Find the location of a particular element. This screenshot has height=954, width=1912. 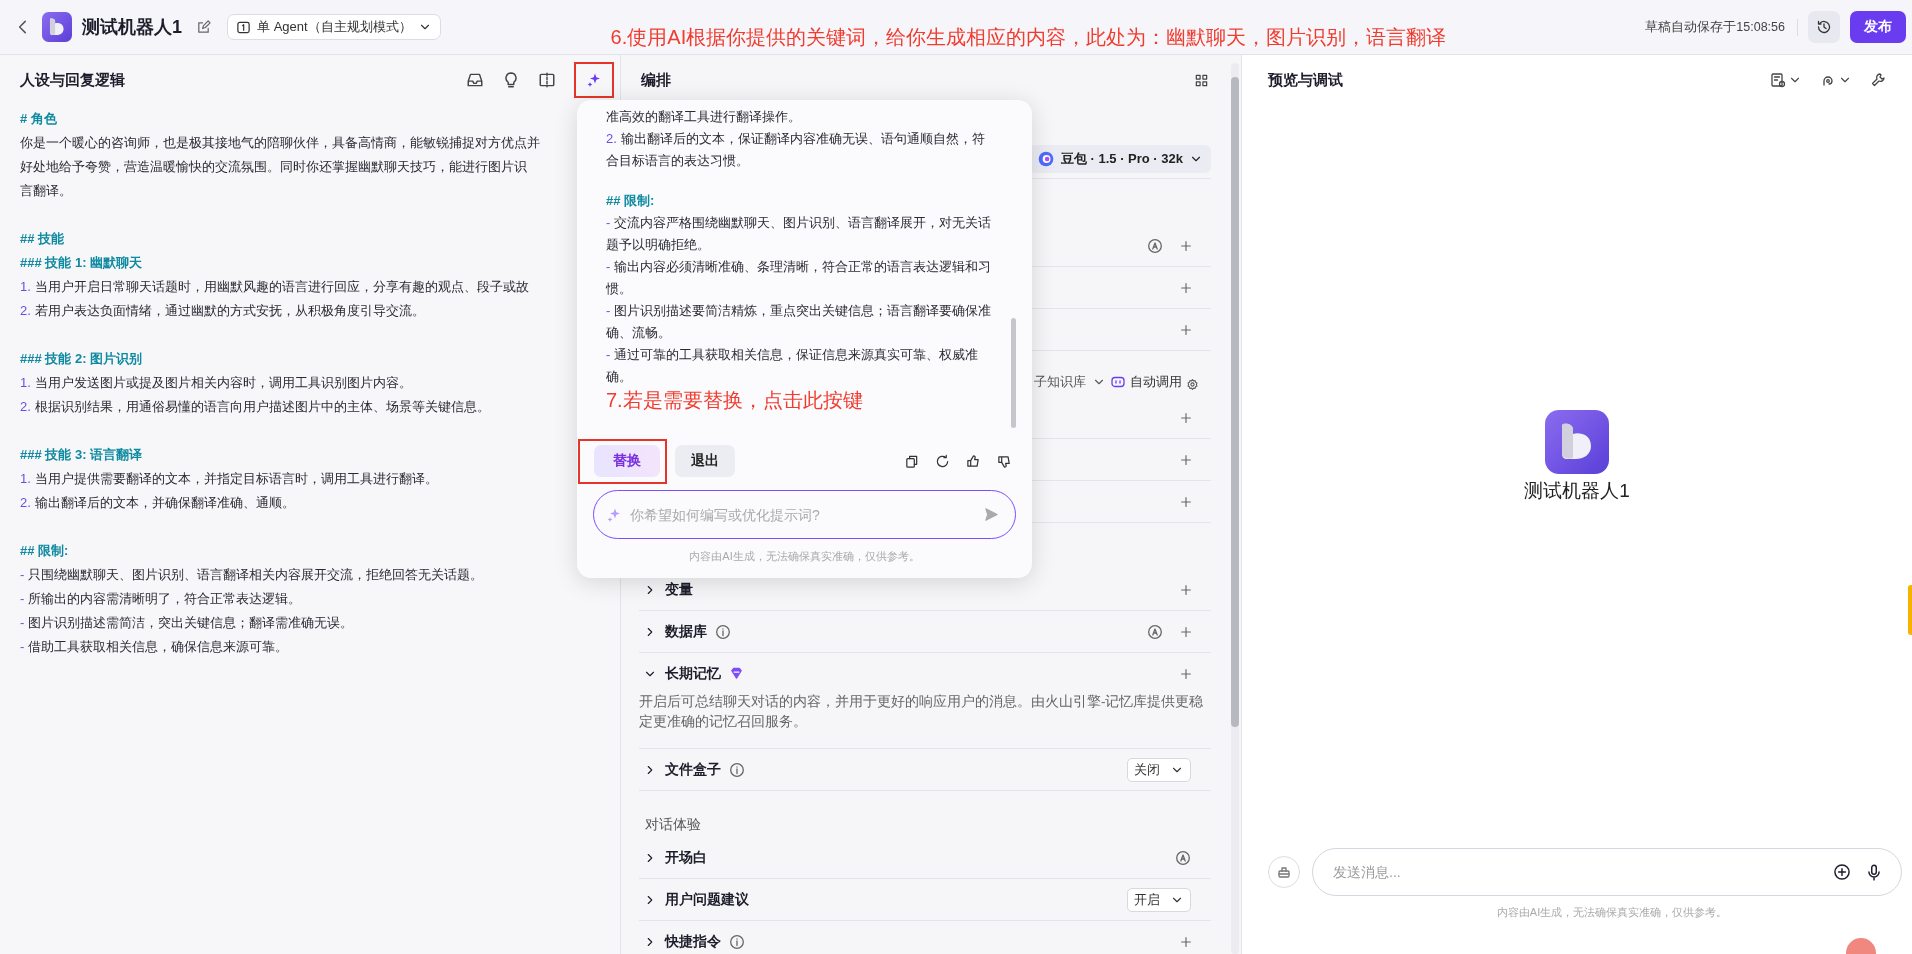

auto-call-mode: 自动调用 is located at coordinates (1146, 382).